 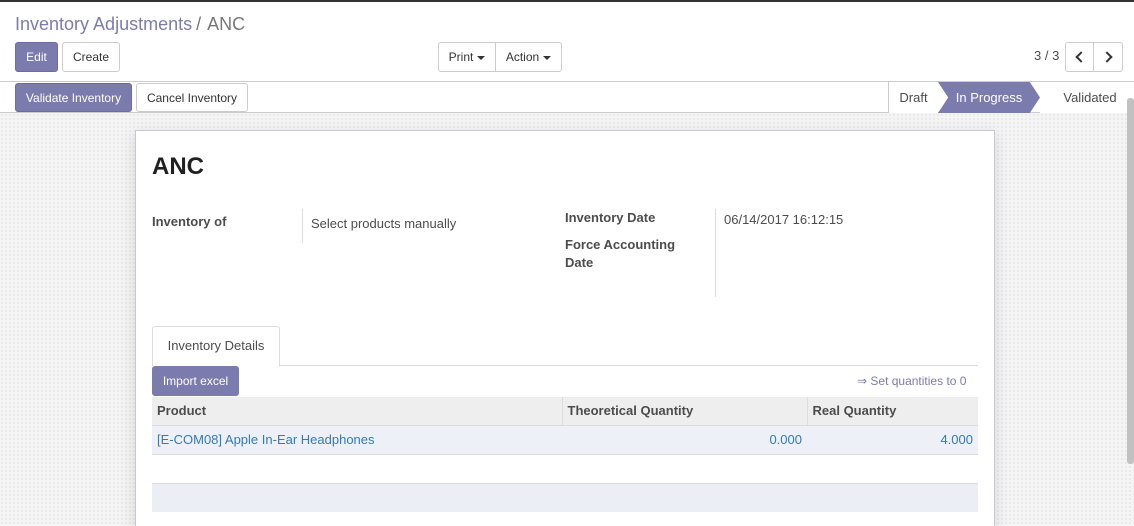 What do you see at coordinates (620, 244) in the screenshot?
I see `force-accounting-label-line1: Force Accounting` at bounding box center [620, 244].